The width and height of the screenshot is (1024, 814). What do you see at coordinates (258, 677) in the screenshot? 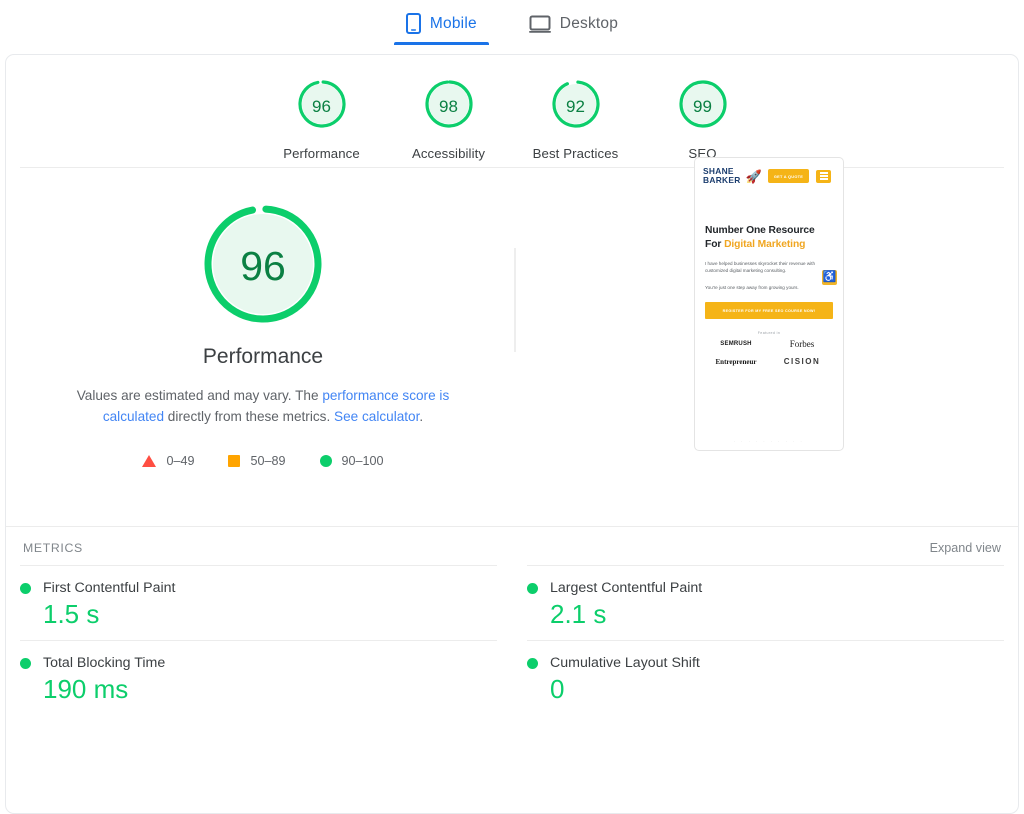
I see `metric-total-blocking-time: Total Blocking Time 190 ms` at bounding box center [258, 677].